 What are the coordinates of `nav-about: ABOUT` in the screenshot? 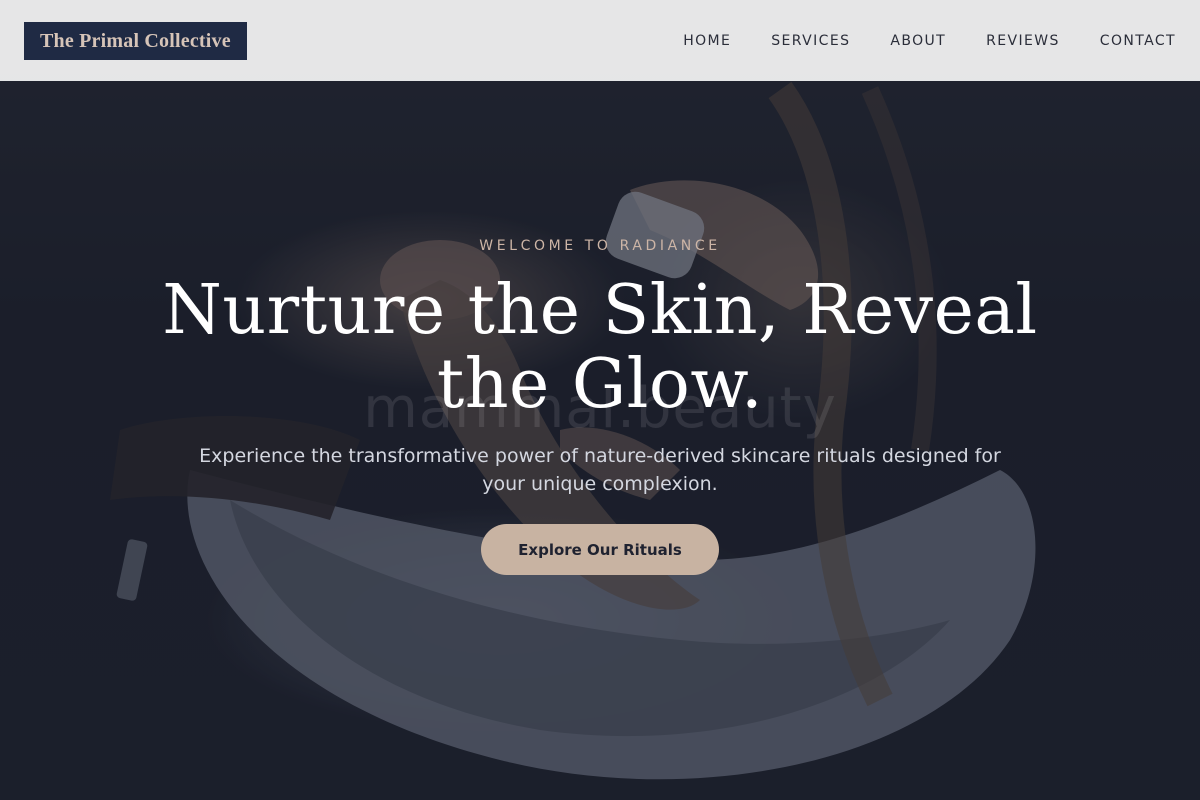 It's located at (918, 41).